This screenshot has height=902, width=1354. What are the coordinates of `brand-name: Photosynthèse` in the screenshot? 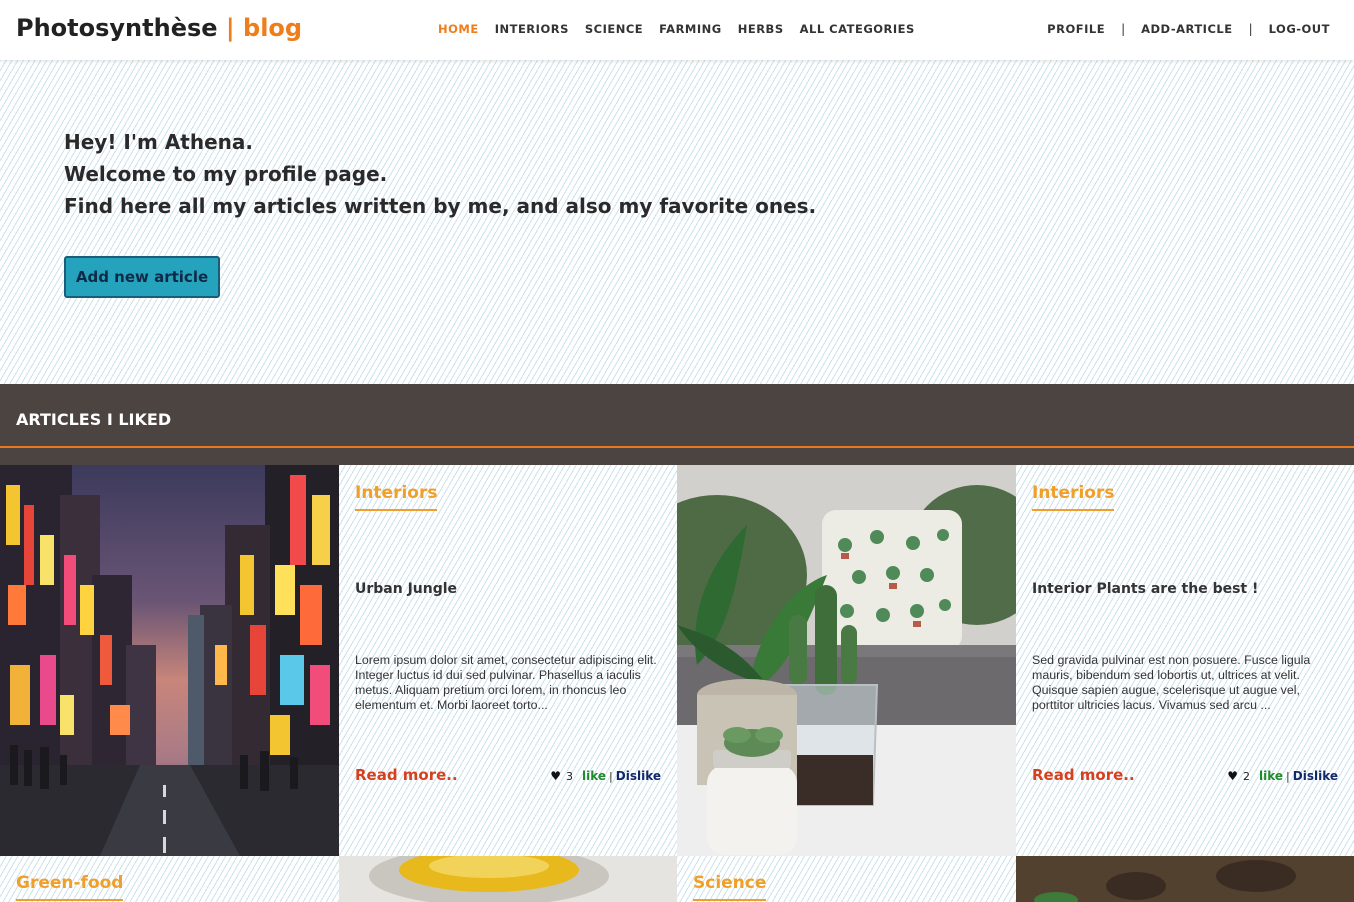 It's located at (117, 28).